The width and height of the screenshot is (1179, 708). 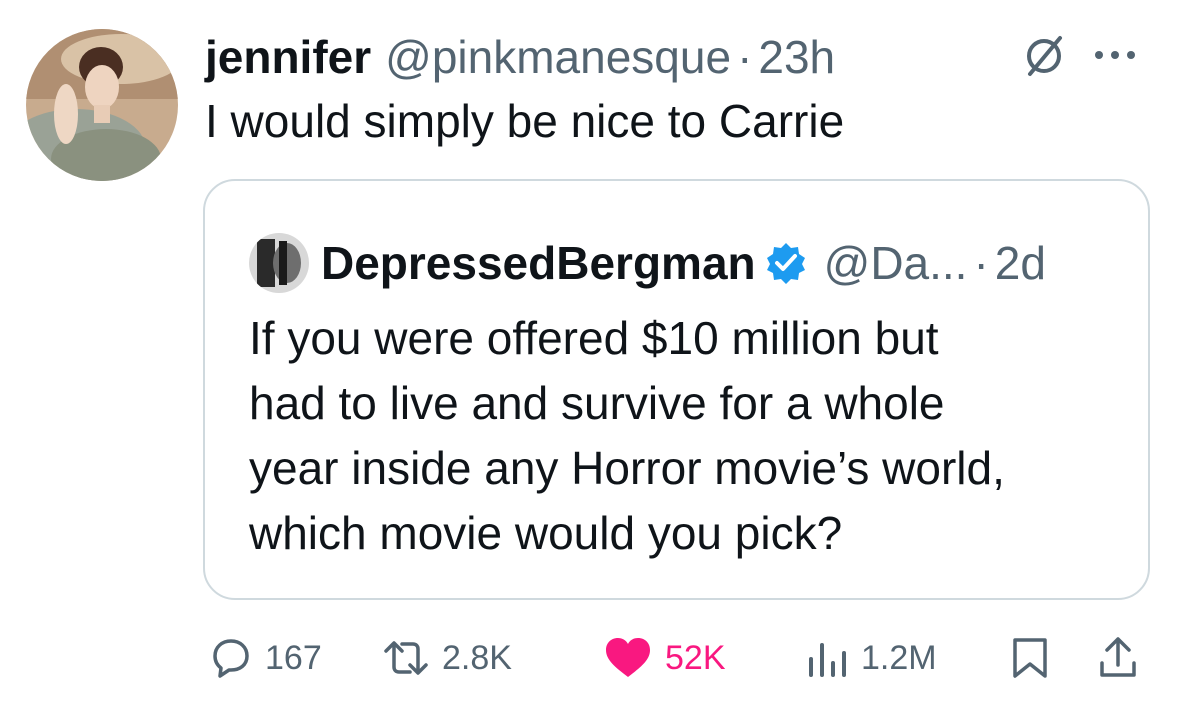 What do you see at coordinates (546, 533) in the screenshot?
I see `quoted-text-line: which movie would you pick?` at bounding box center [546, 533].